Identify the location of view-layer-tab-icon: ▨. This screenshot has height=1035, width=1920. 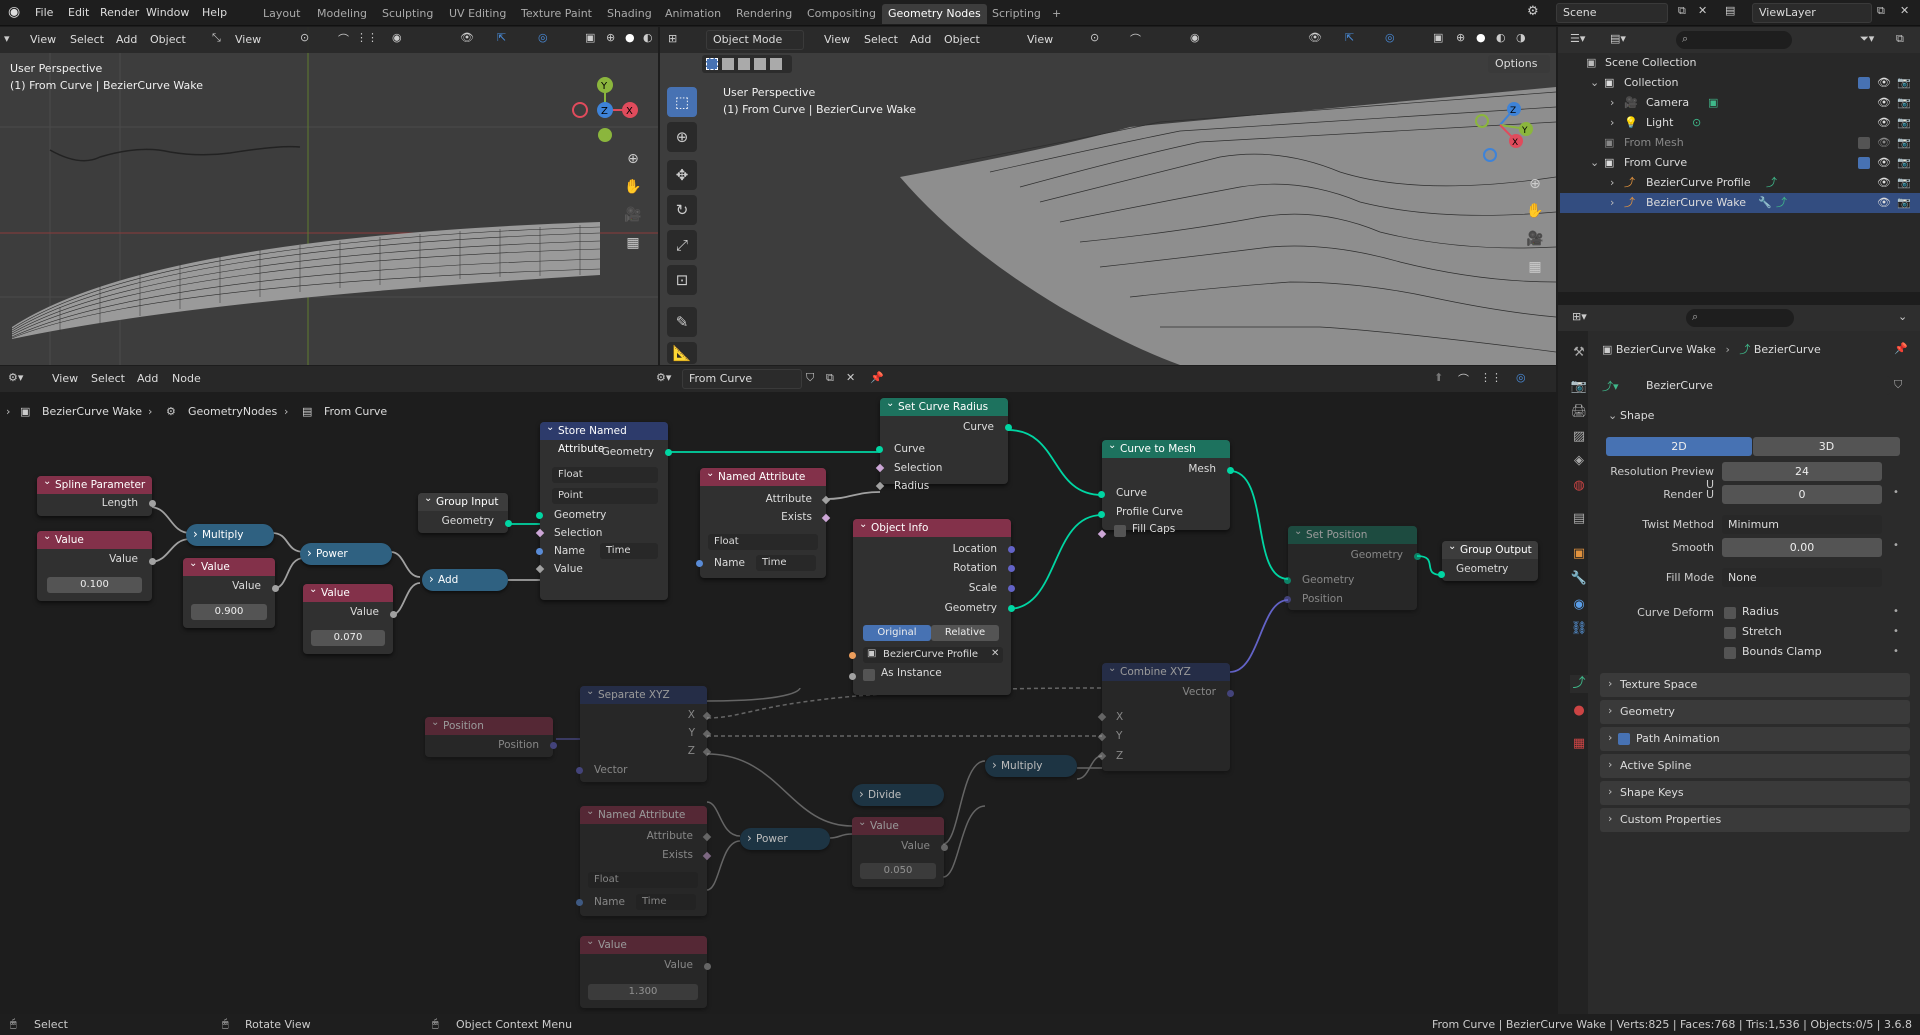
(1579, 437).